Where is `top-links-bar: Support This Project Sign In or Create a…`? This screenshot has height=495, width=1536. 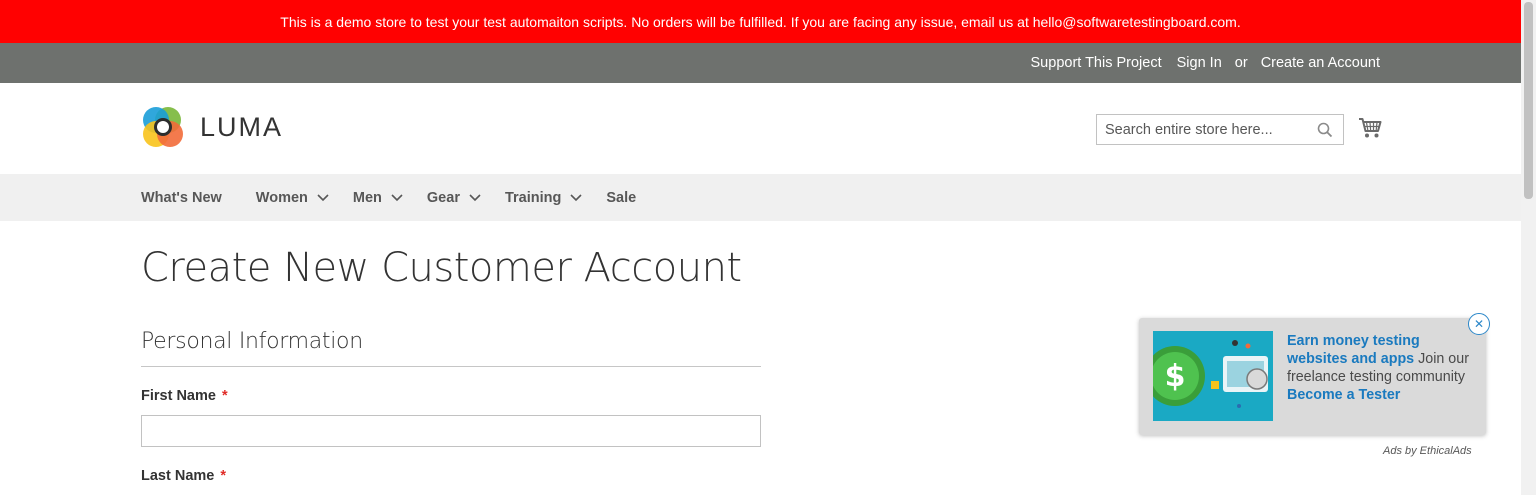 top-links-bar: Support This Project Sign In or Create a… is located at coordinates (760, 63).